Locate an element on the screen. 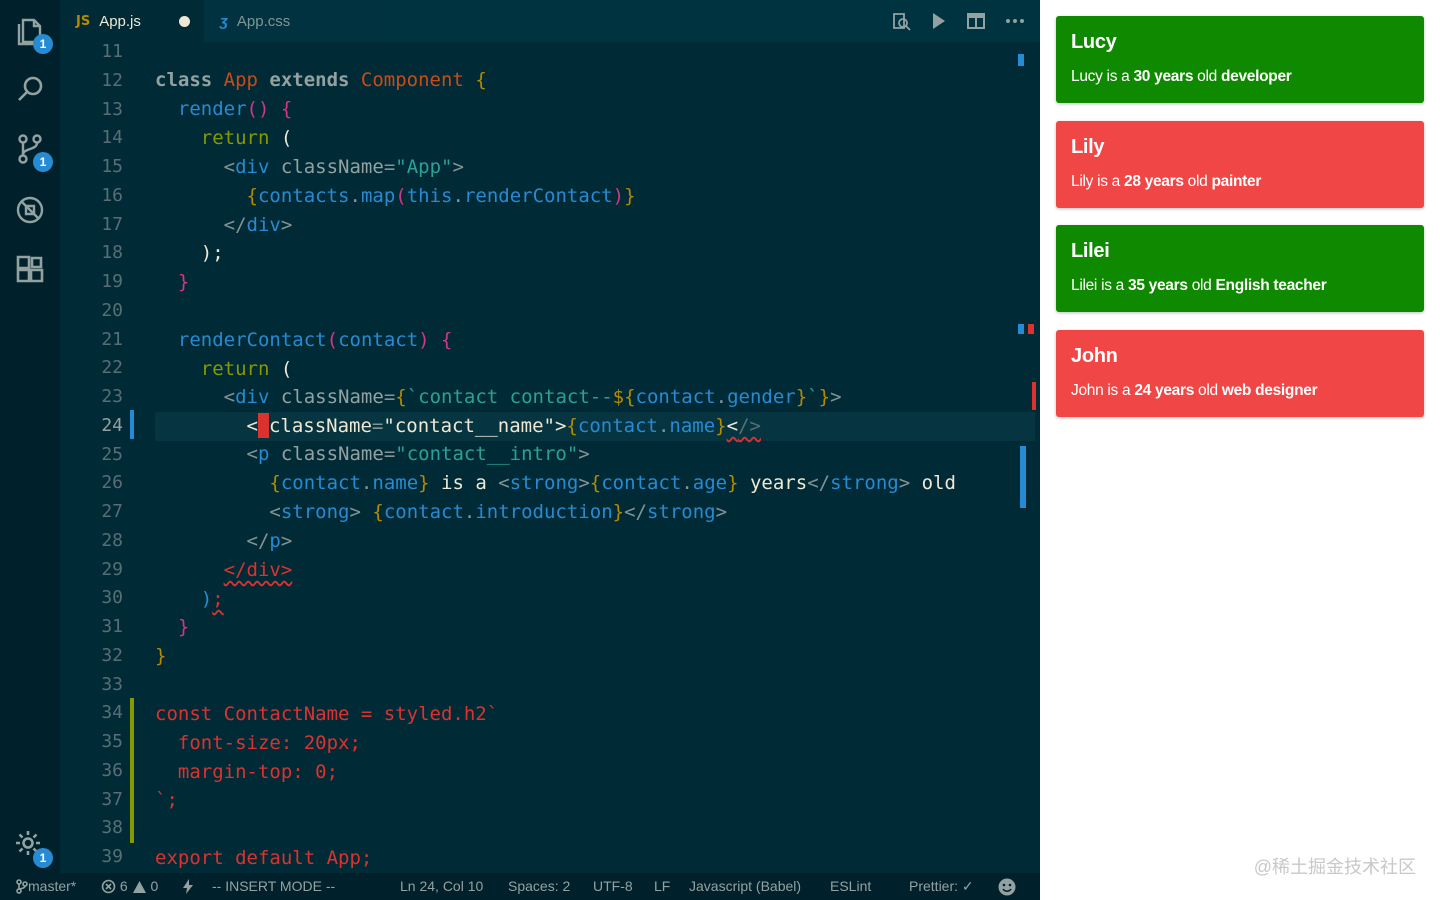 The width and height of the screenshot is (1440, 900). line-number: 33 is located at coordinates (112, 684).